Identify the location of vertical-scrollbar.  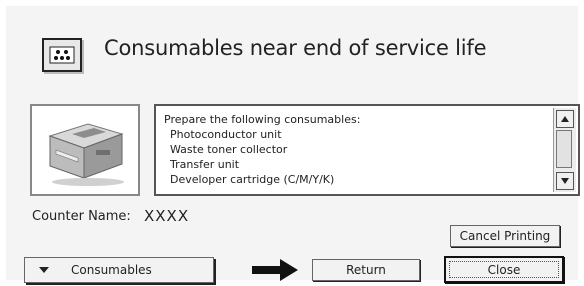
(564, 150).